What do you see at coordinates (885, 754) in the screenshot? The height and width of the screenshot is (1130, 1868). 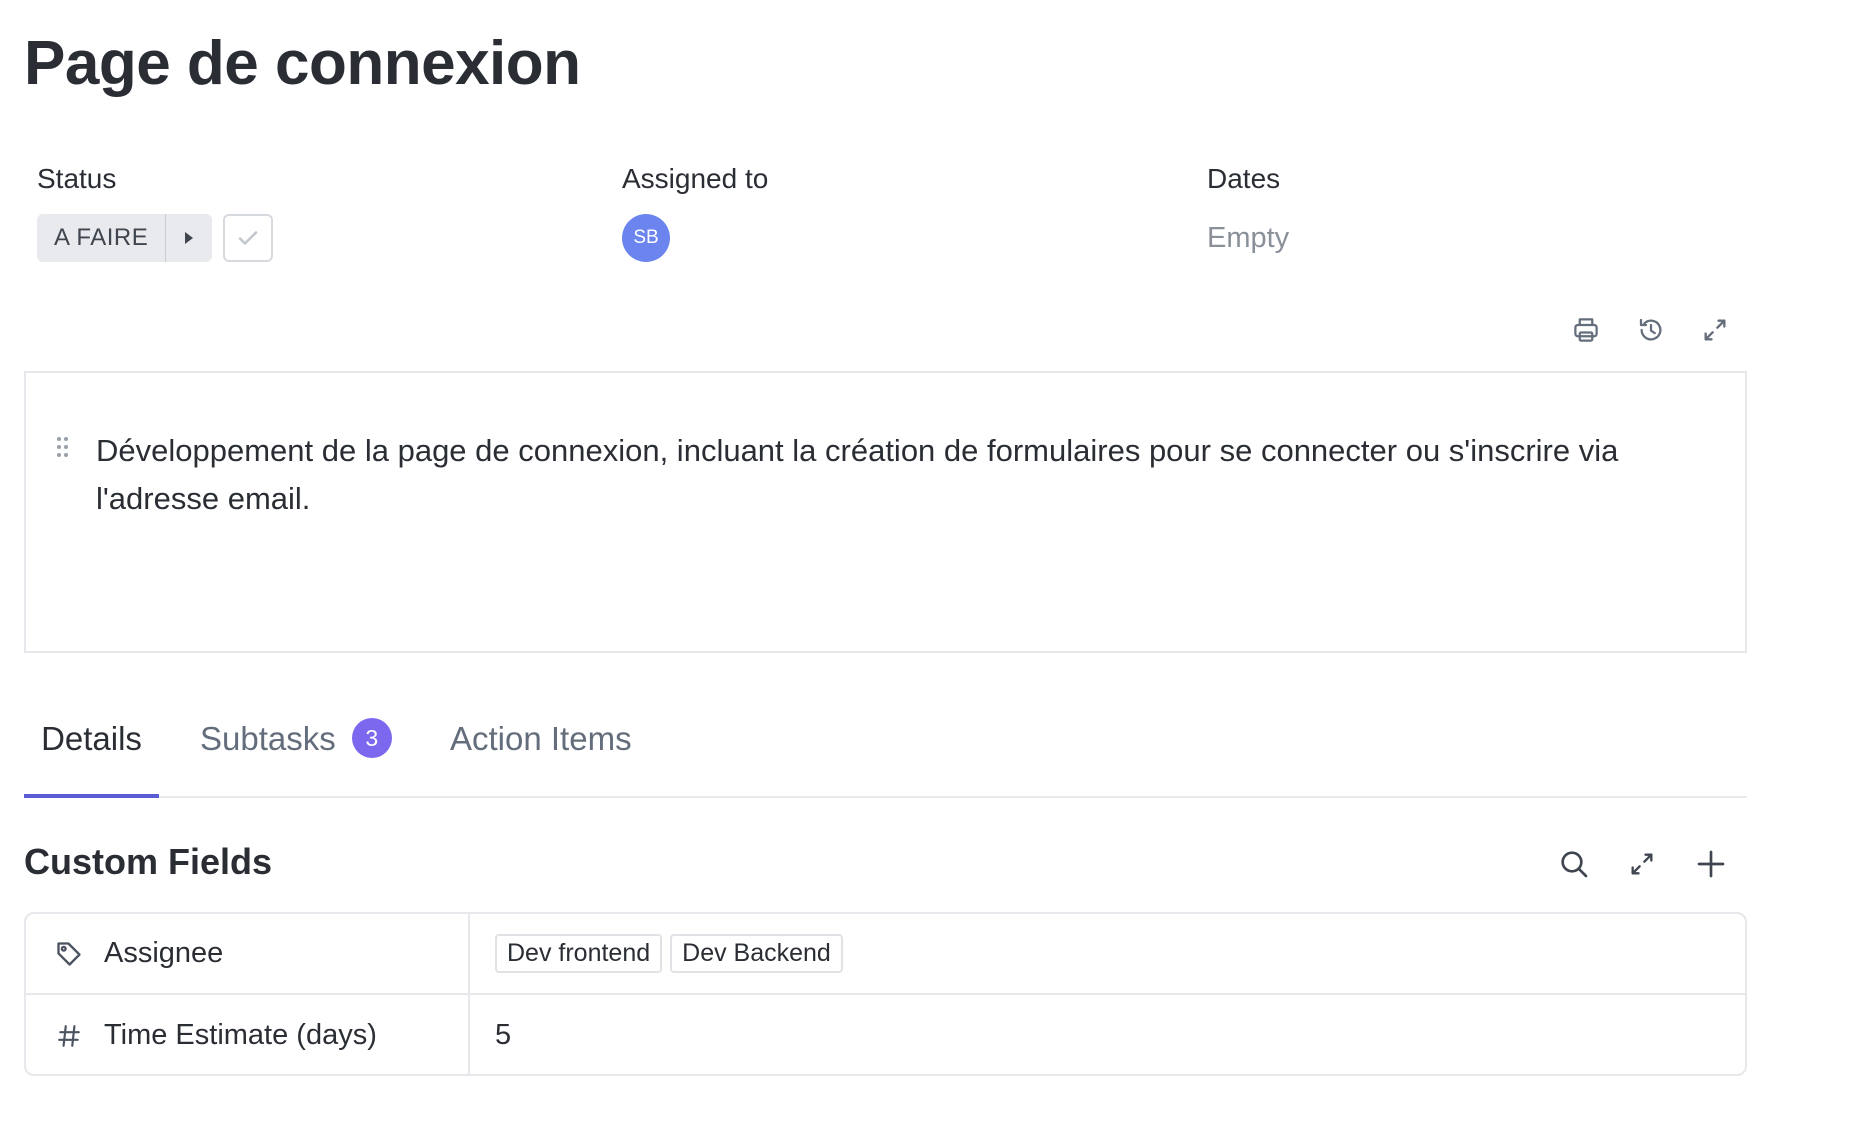 I see `tab-bar: Details Subtasks 3 Action Items` at bounding box center [885, 754].